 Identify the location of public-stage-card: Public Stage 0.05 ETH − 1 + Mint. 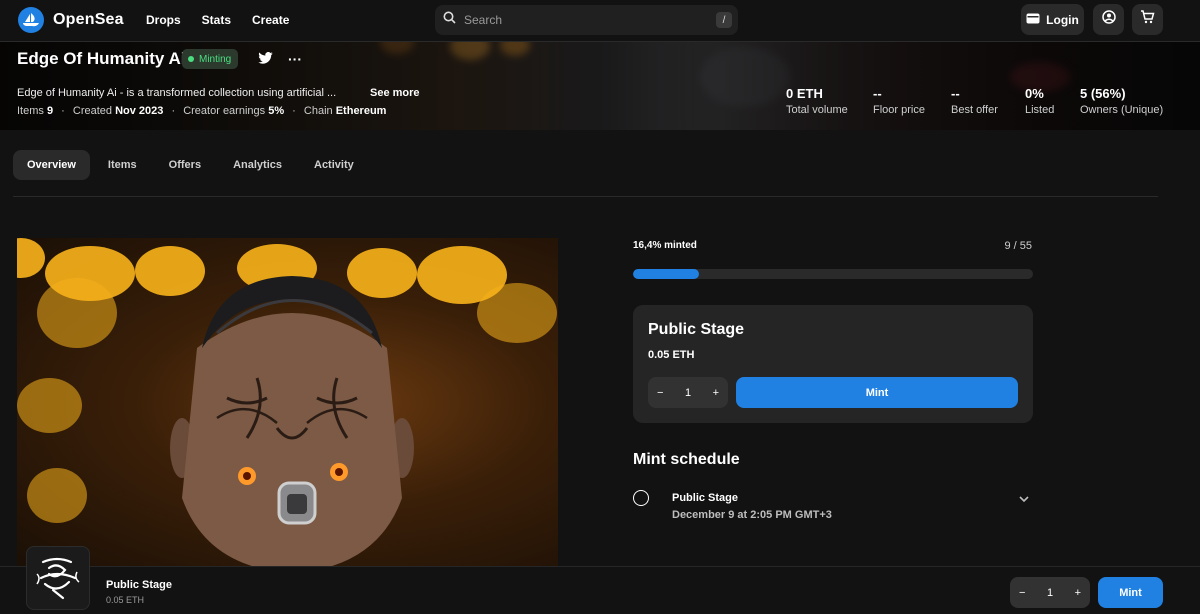
(833, 364).